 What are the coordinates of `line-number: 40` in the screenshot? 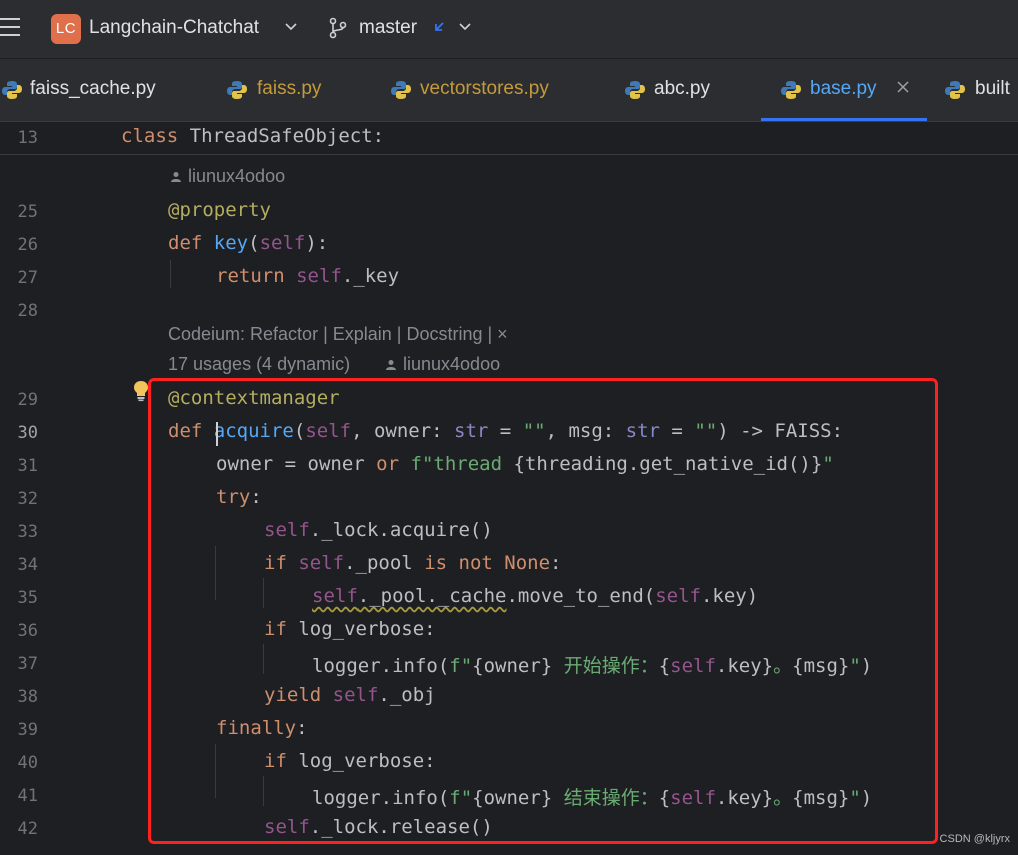 It's located at (27, 763).